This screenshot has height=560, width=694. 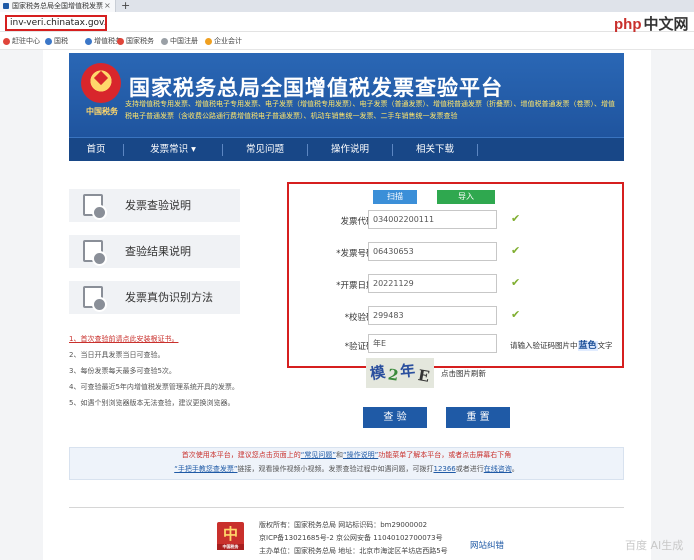 I want to click on captcha-hint-suffix: 文字, so click(x=605, y=345).